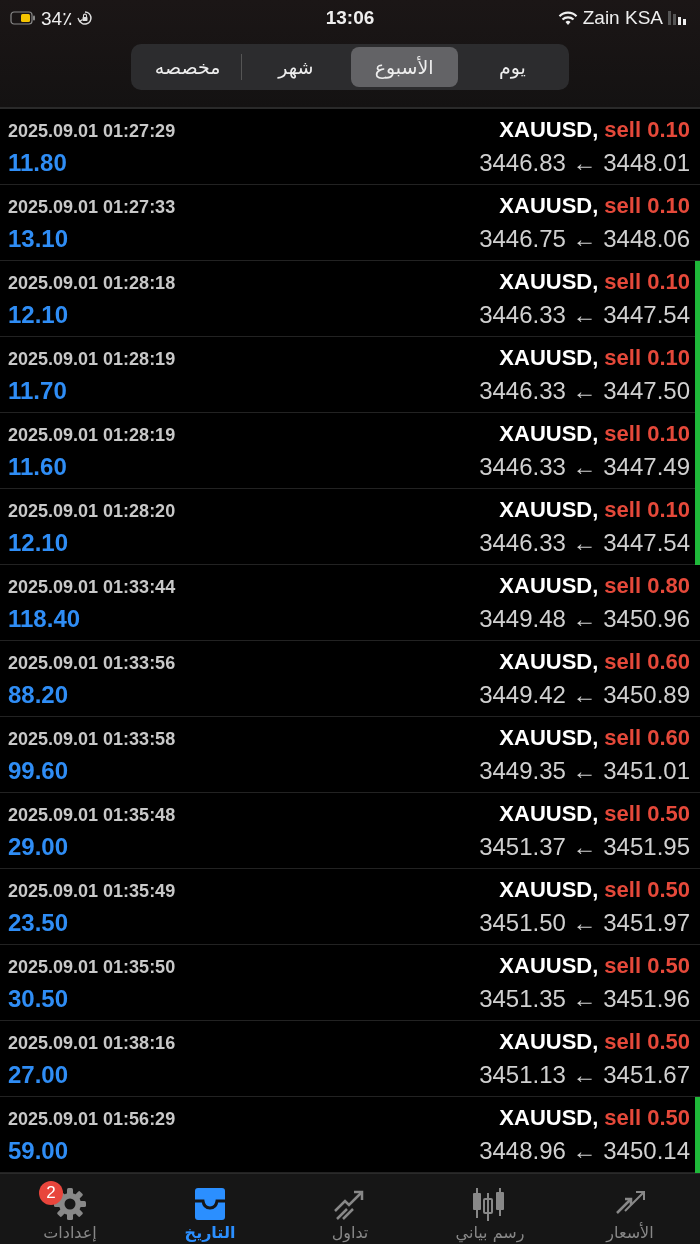 The height and width of the screenshot is (1244, 700). I want to click on price-range: 3451.37 ← 3451.95, so click(584, 846).